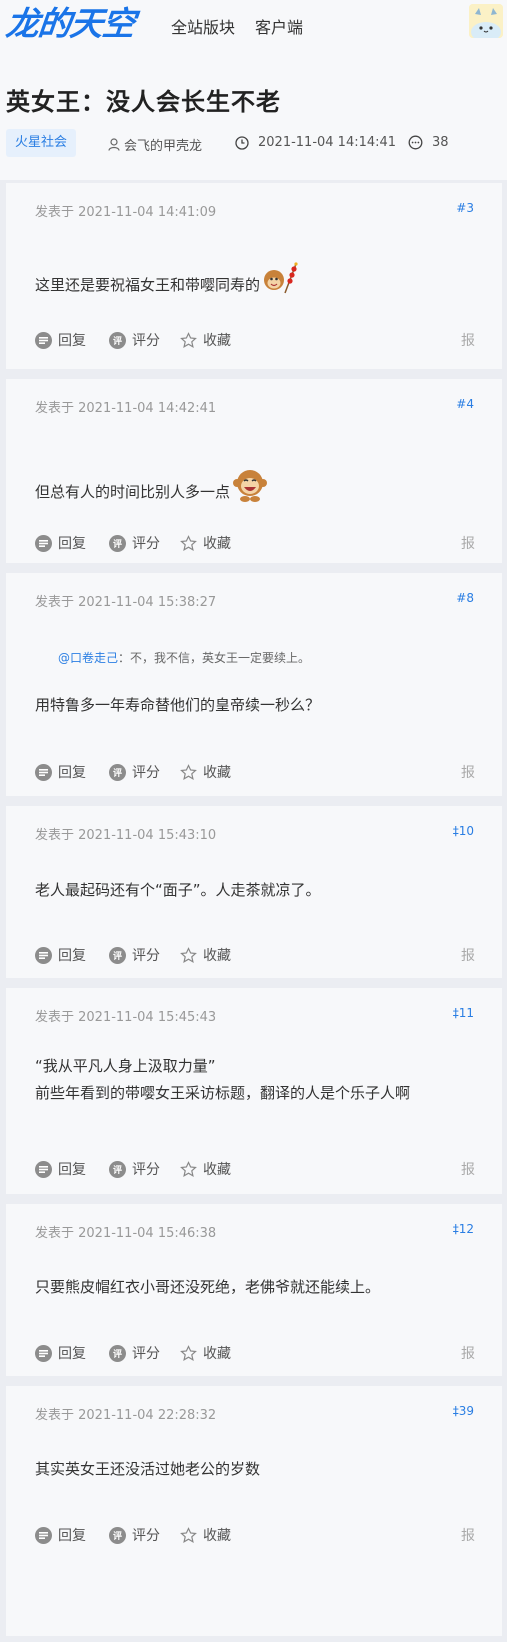  What do you see at coordinates (463, 831) in the screenshot?
I see `post-floor: ‡10` at bounding box center [463, 831].